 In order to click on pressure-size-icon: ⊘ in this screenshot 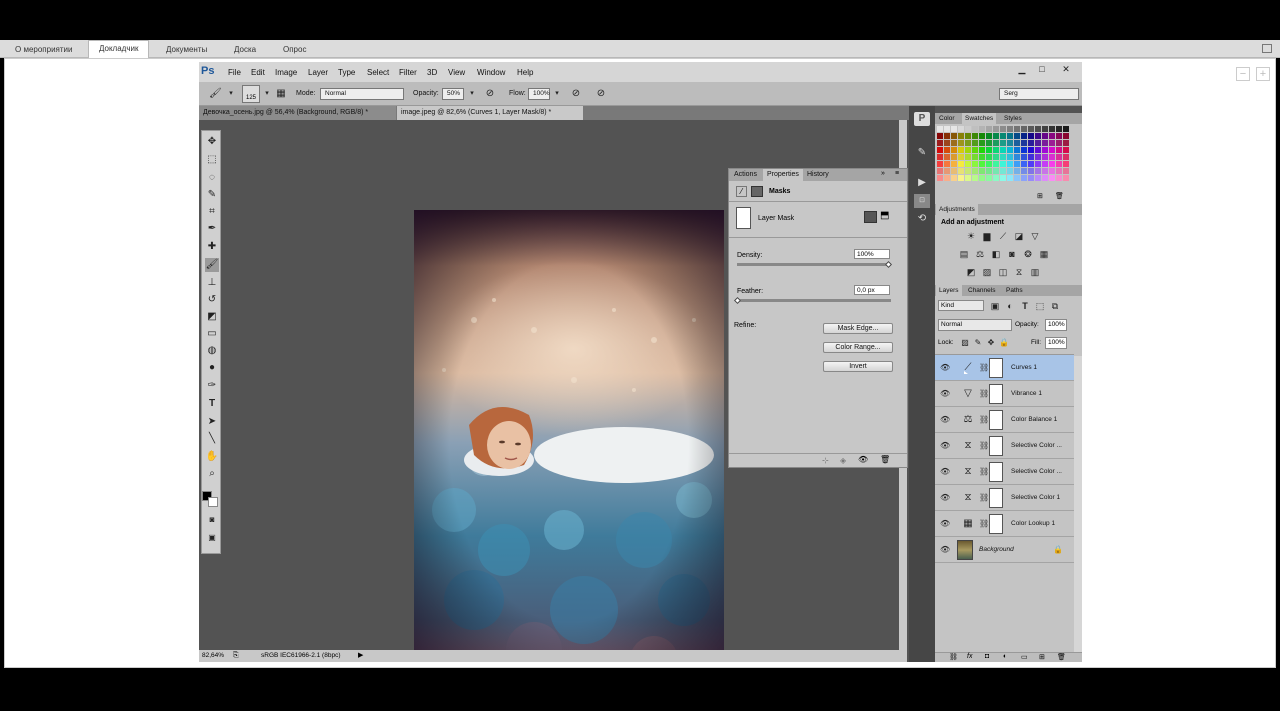, I will do `click(601, 94)`.